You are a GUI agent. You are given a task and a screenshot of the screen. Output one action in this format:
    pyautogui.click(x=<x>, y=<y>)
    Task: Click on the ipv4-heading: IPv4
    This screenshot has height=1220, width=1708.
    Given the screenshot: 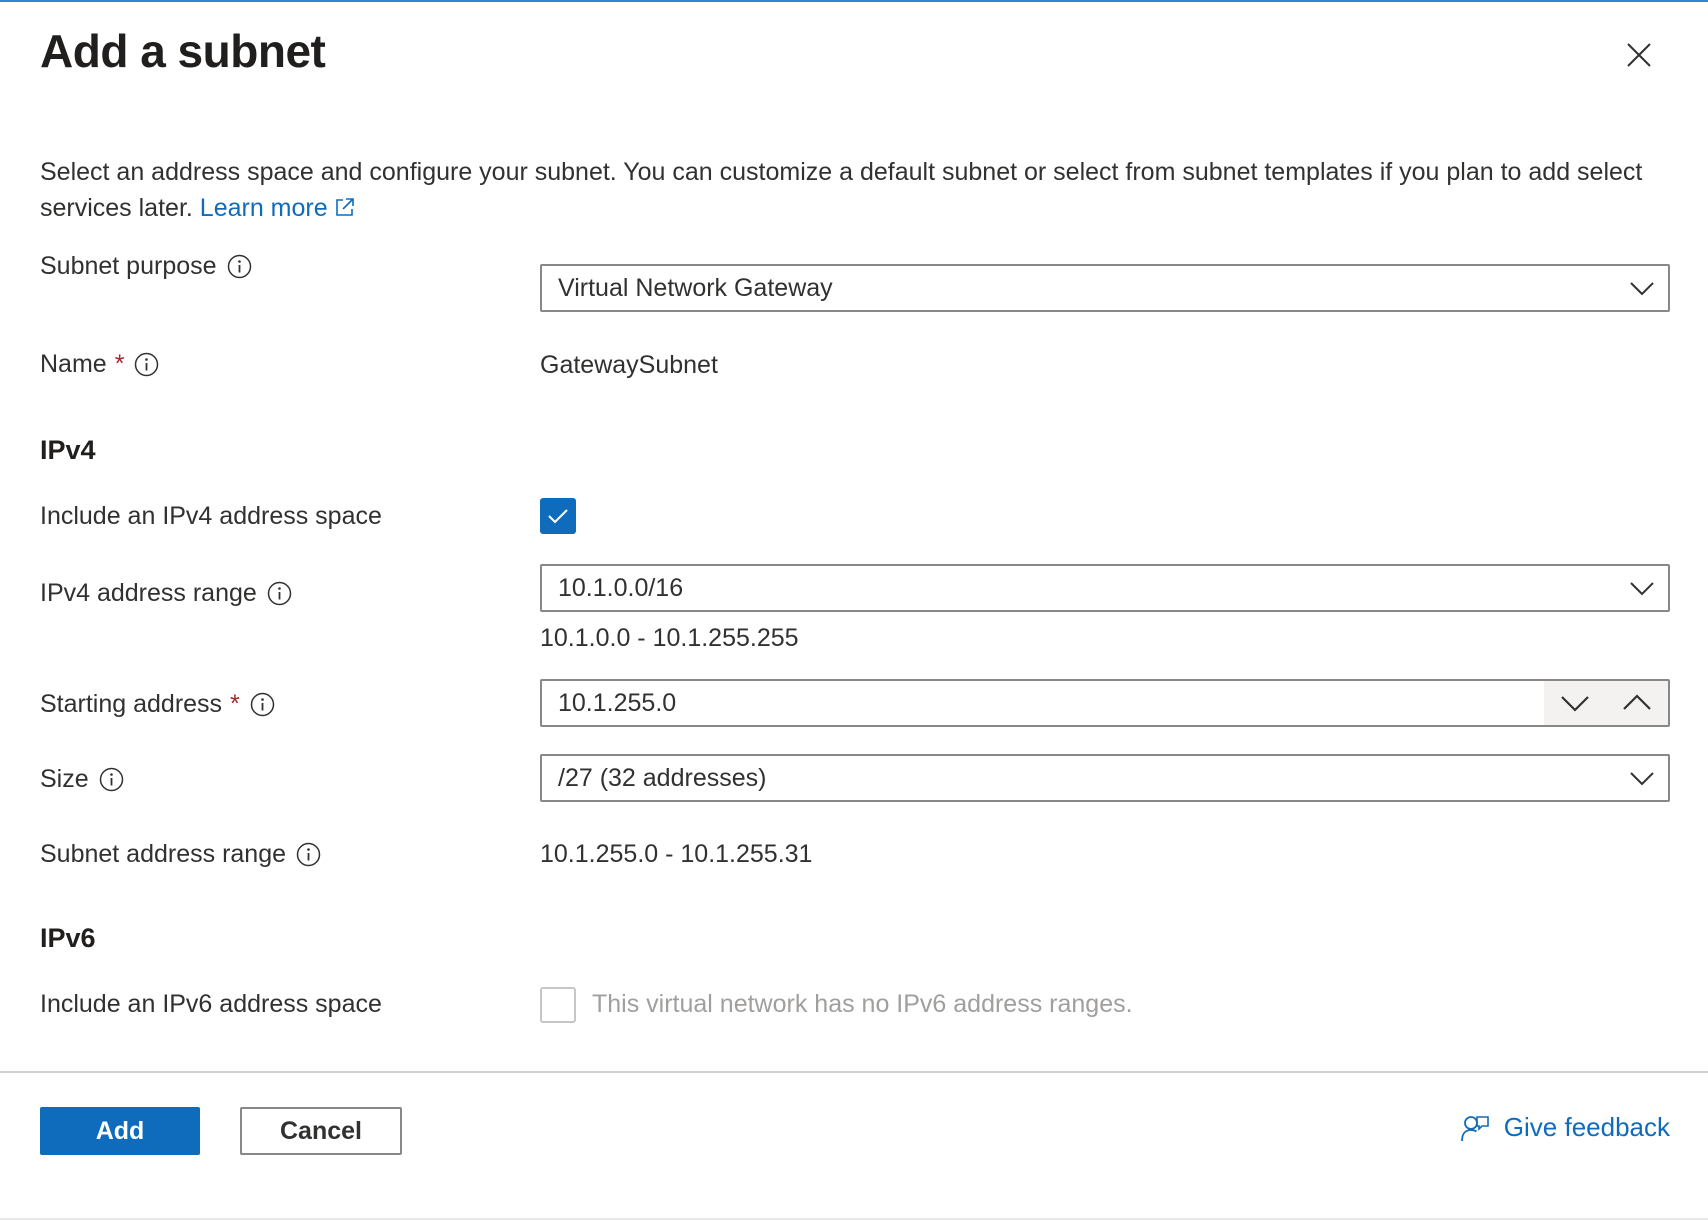 What is the action you would take?
    pyautogui.click(x=68, y=450)
    